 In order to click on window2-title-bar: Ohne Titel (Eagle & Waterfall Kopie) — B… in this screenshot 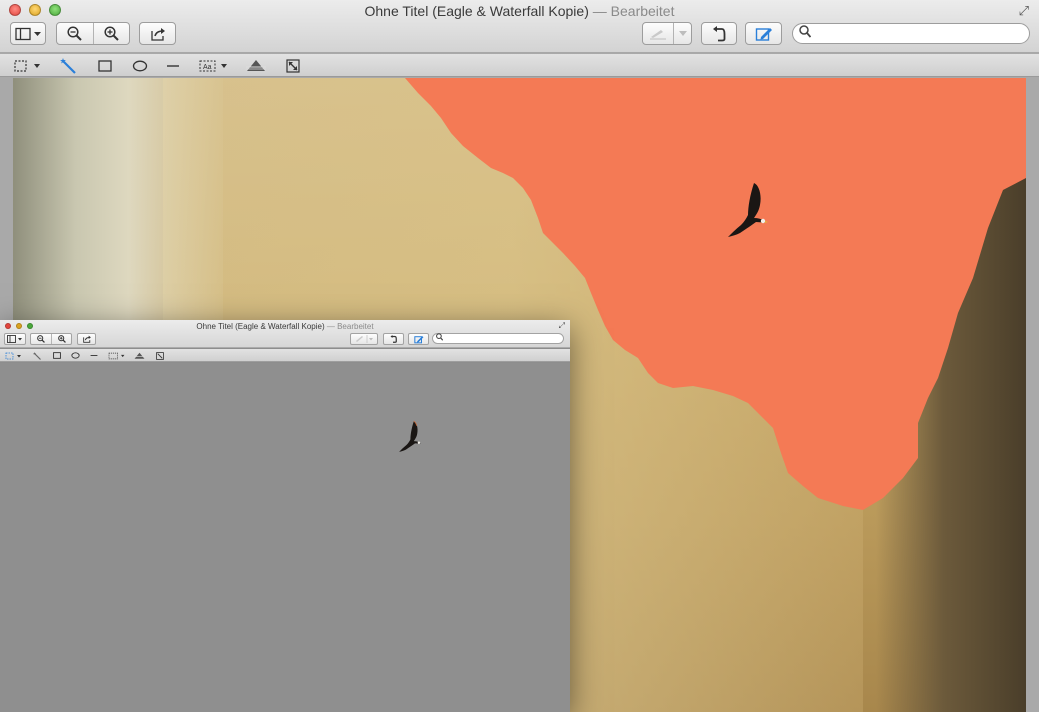, I will do `click(285, 334)`.